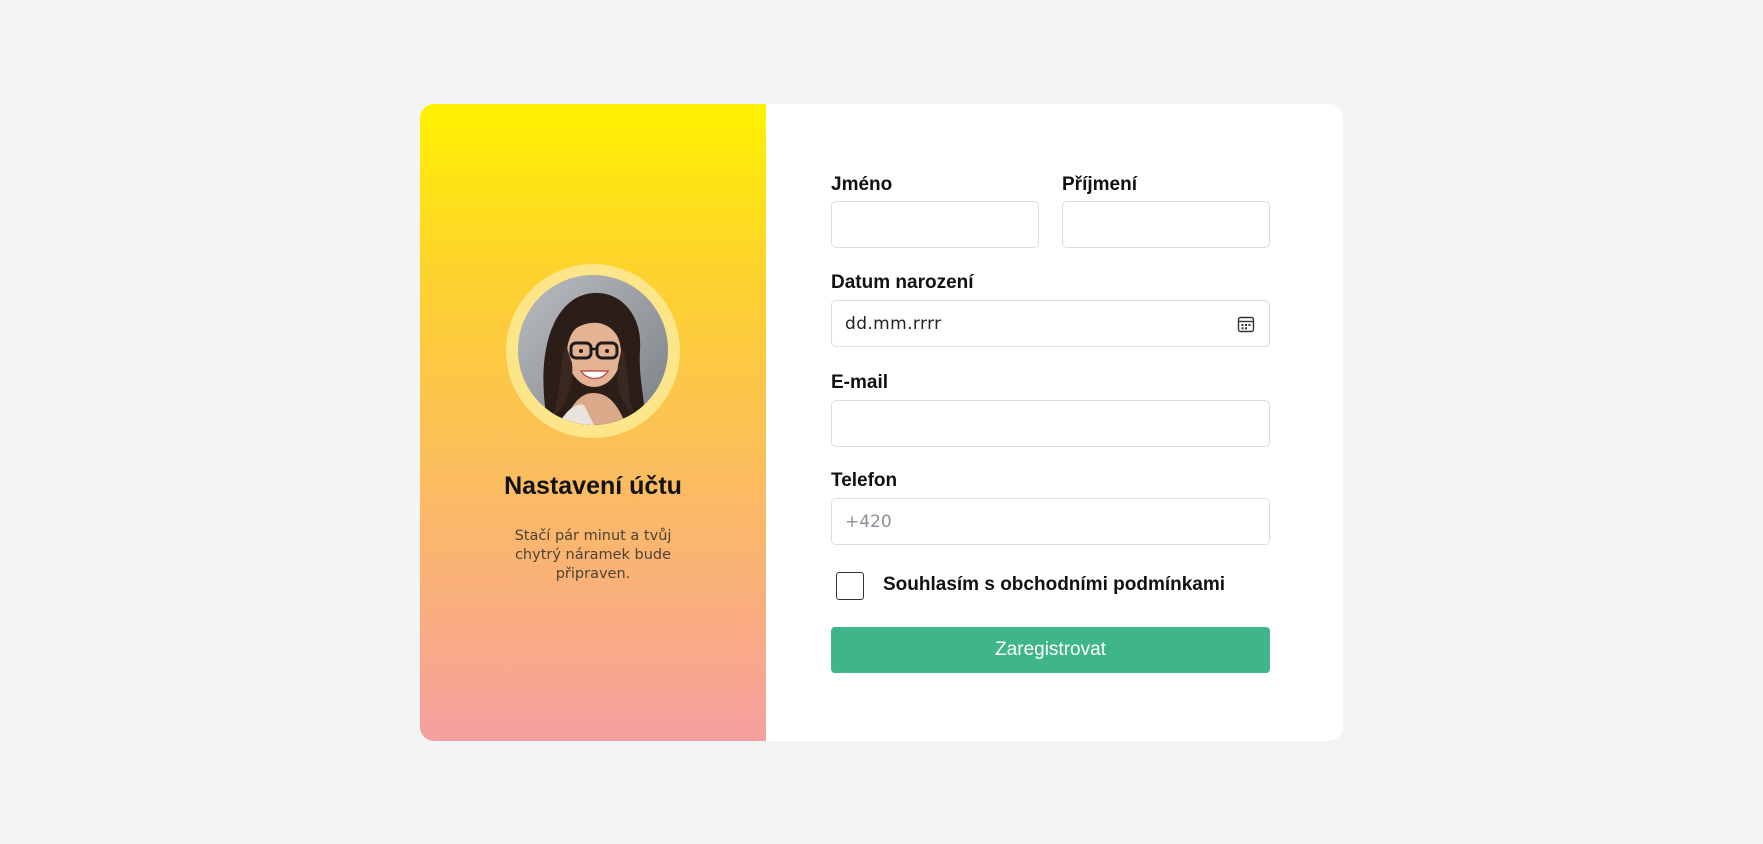 The height and width of the screenshot is (844, 1763). What do you see at coordinates (1050, 323) in the screenshot?
I see `dob-input: dd.mm.rrrr` at bounding box center [1050, 323].